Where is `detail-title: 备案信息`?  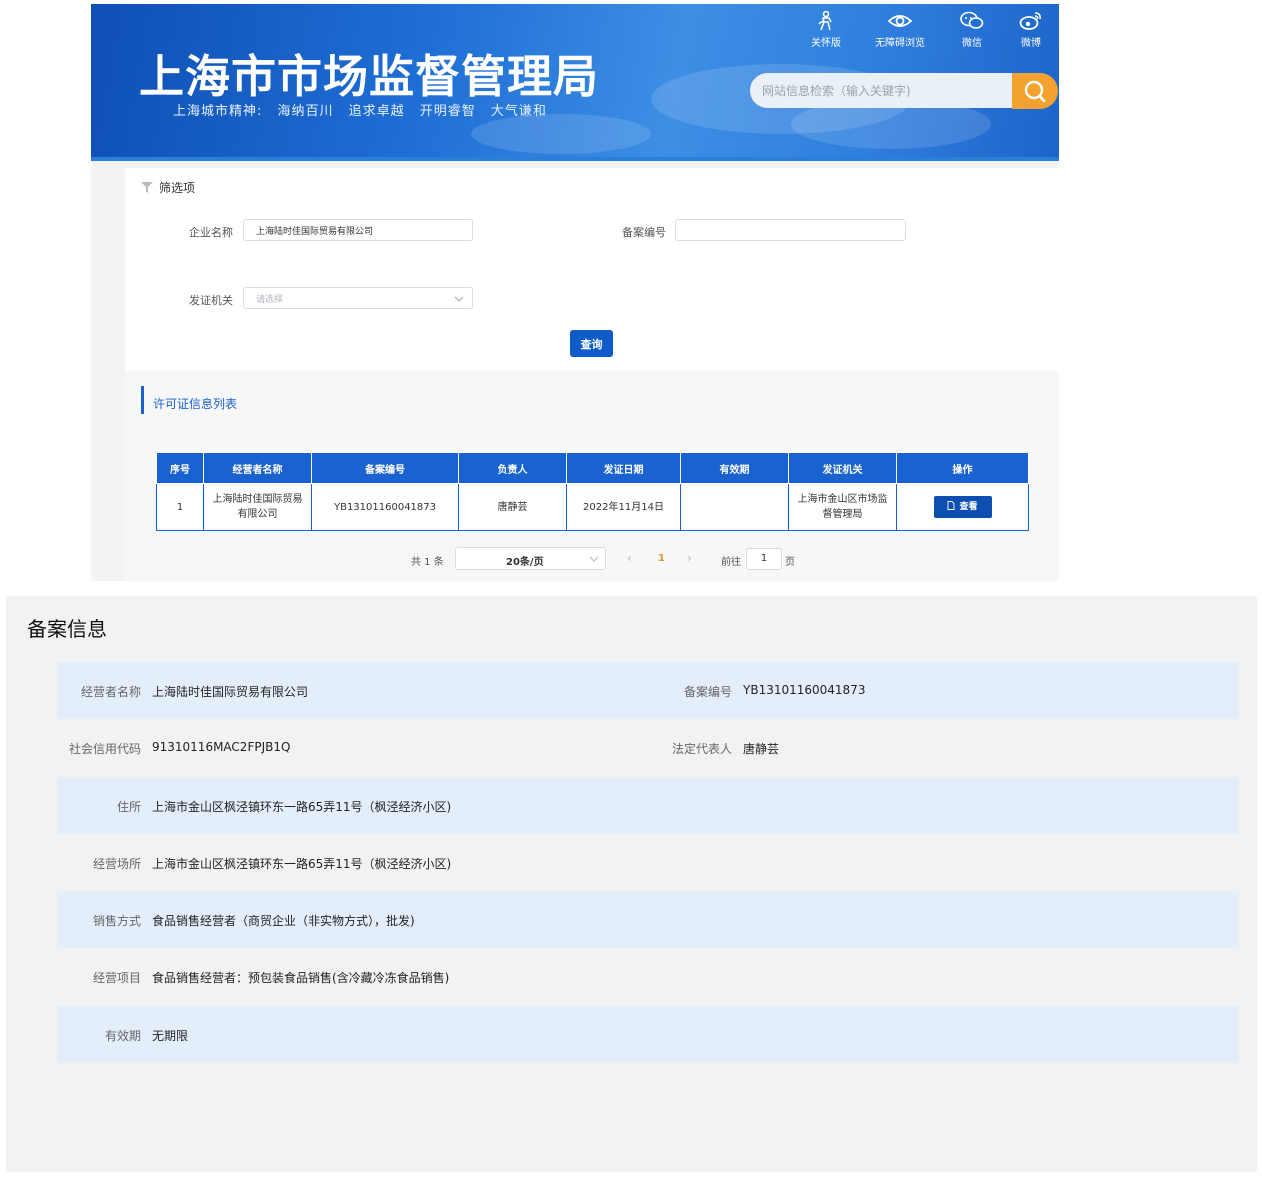 detail-title: 备案信息 is located at coordinates (67, 629).